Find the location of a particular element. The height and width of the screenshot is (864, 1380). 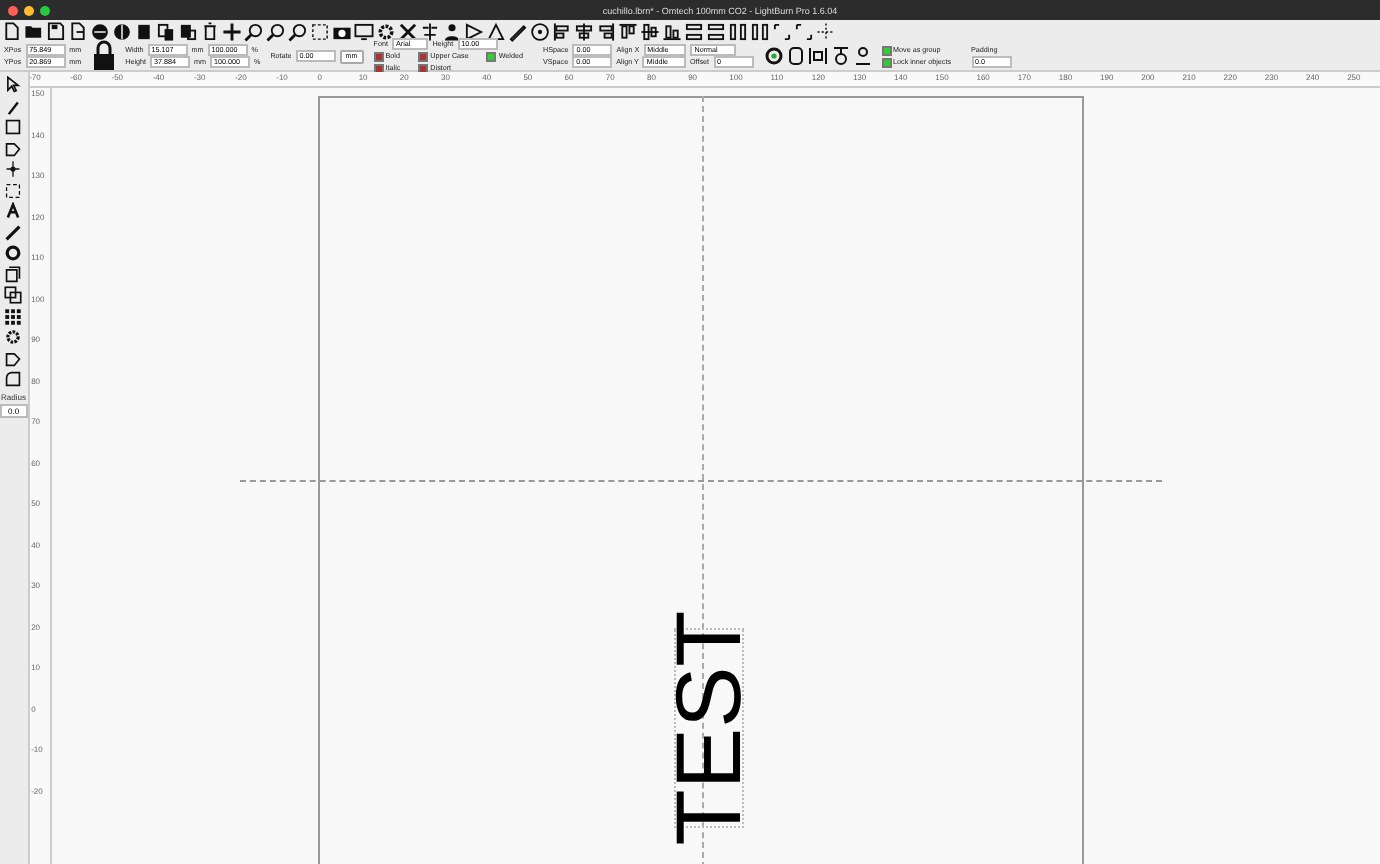

cursor-icon is located at coordinates (13, 85).